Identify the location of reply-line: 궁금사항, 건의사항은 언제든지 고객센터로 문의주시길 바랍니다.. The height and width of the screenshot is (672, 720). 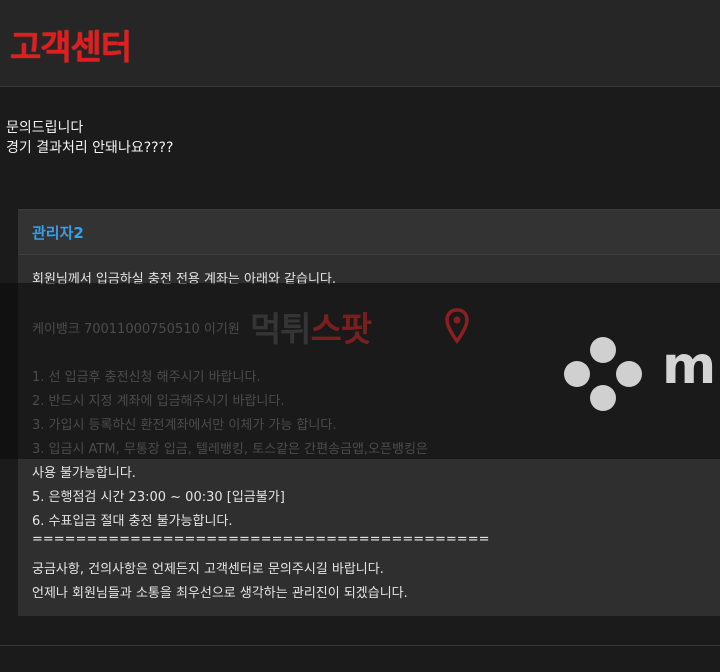
(208, 569).